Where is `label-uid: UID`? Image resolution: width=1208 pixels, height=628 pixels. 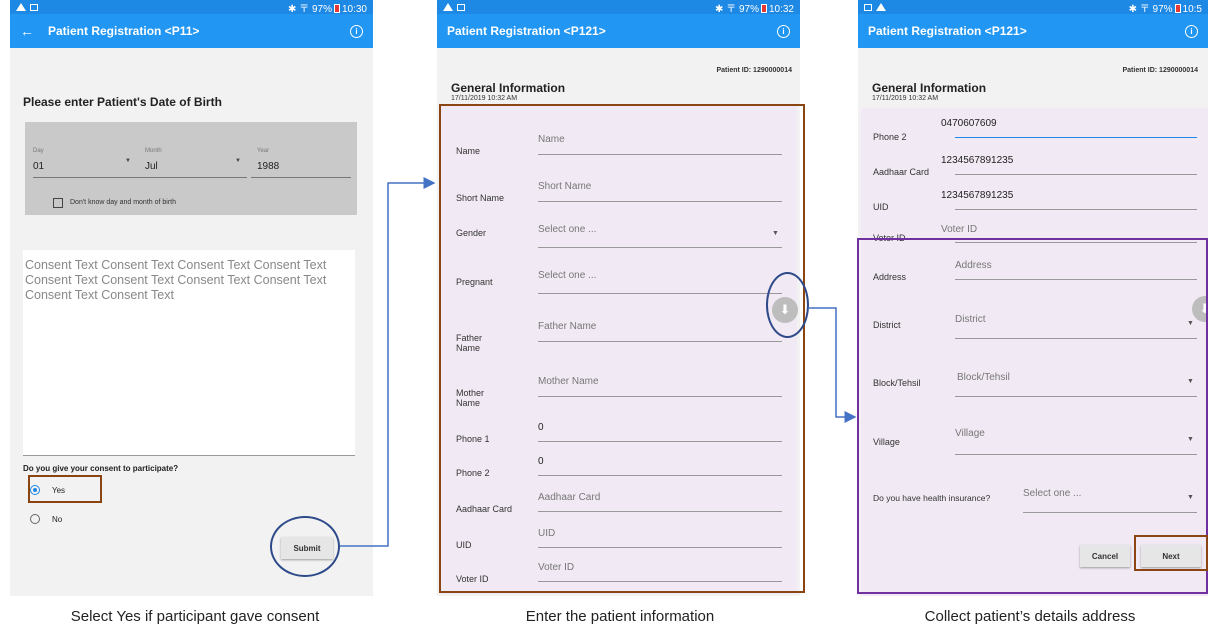
label-uid: UID is located at coordinates (881, 207).